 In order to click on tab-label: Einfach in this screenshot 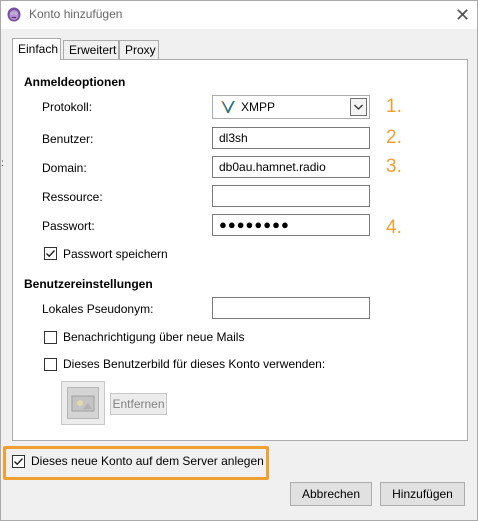, I will do `click(38, 49)`.